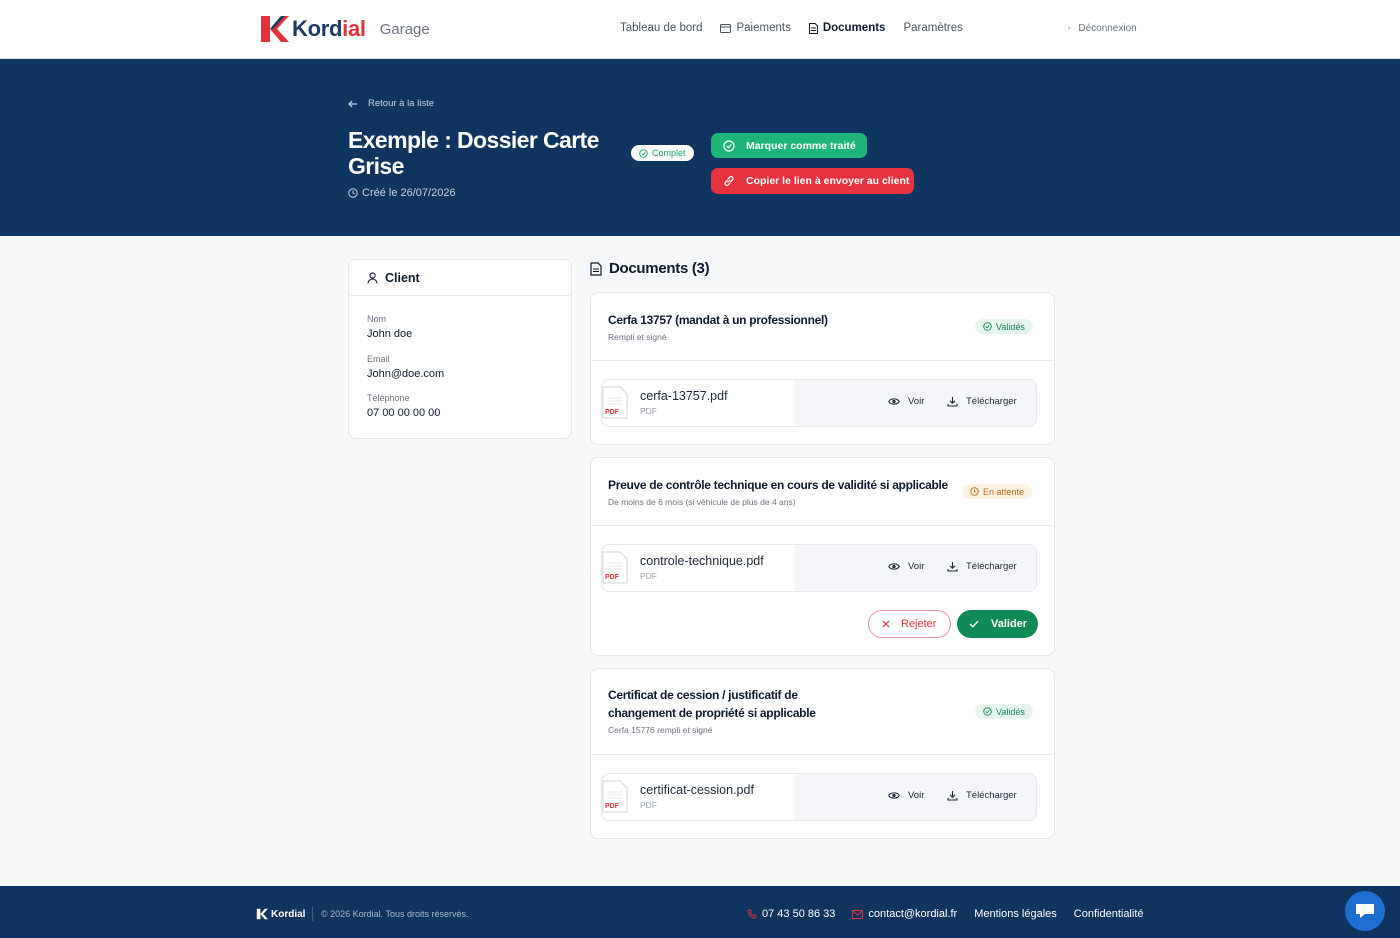 This screenshot has width=1400, height=938. What do you see at coordinates (819, 403) in the screenshot?
I see `file-row: PDF cerfa-13757.pdf PDF Voir Télécharger` at bounding box center [819, 403].